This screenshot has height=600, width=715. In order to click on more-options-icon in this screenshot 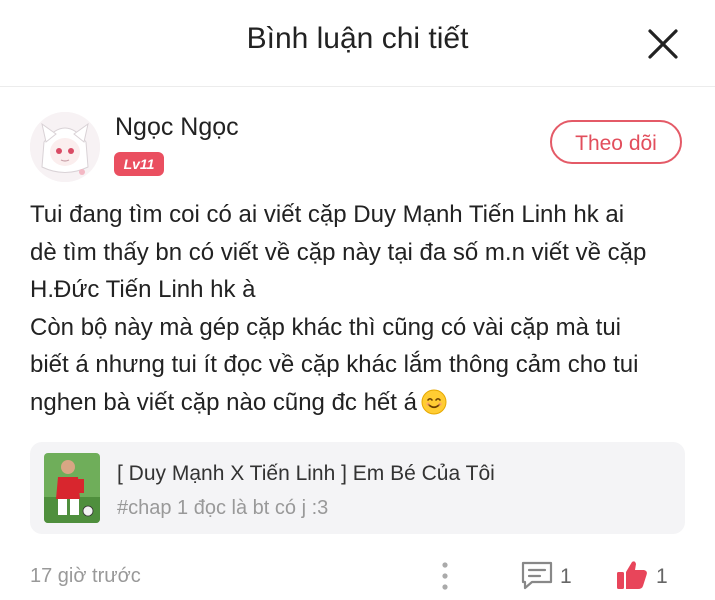, I will do `click(445, 576)`.